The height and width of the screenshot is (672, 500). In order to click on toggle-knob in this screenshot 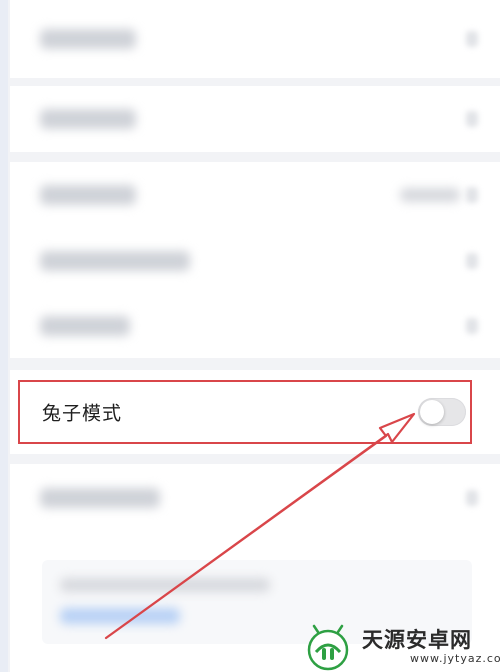, I will do `click(432, 412)`.